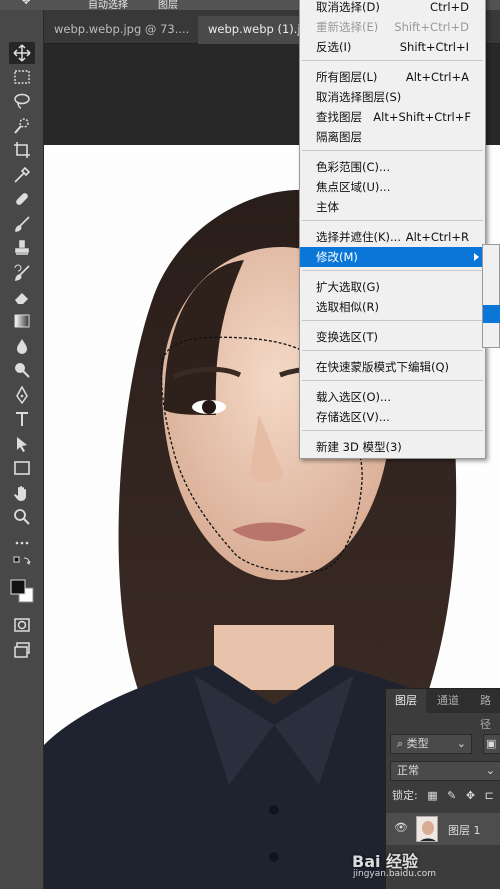 The width and height of the screenshot is (500, 889). I want to click on blur-tool-icon, so click(22, 346).